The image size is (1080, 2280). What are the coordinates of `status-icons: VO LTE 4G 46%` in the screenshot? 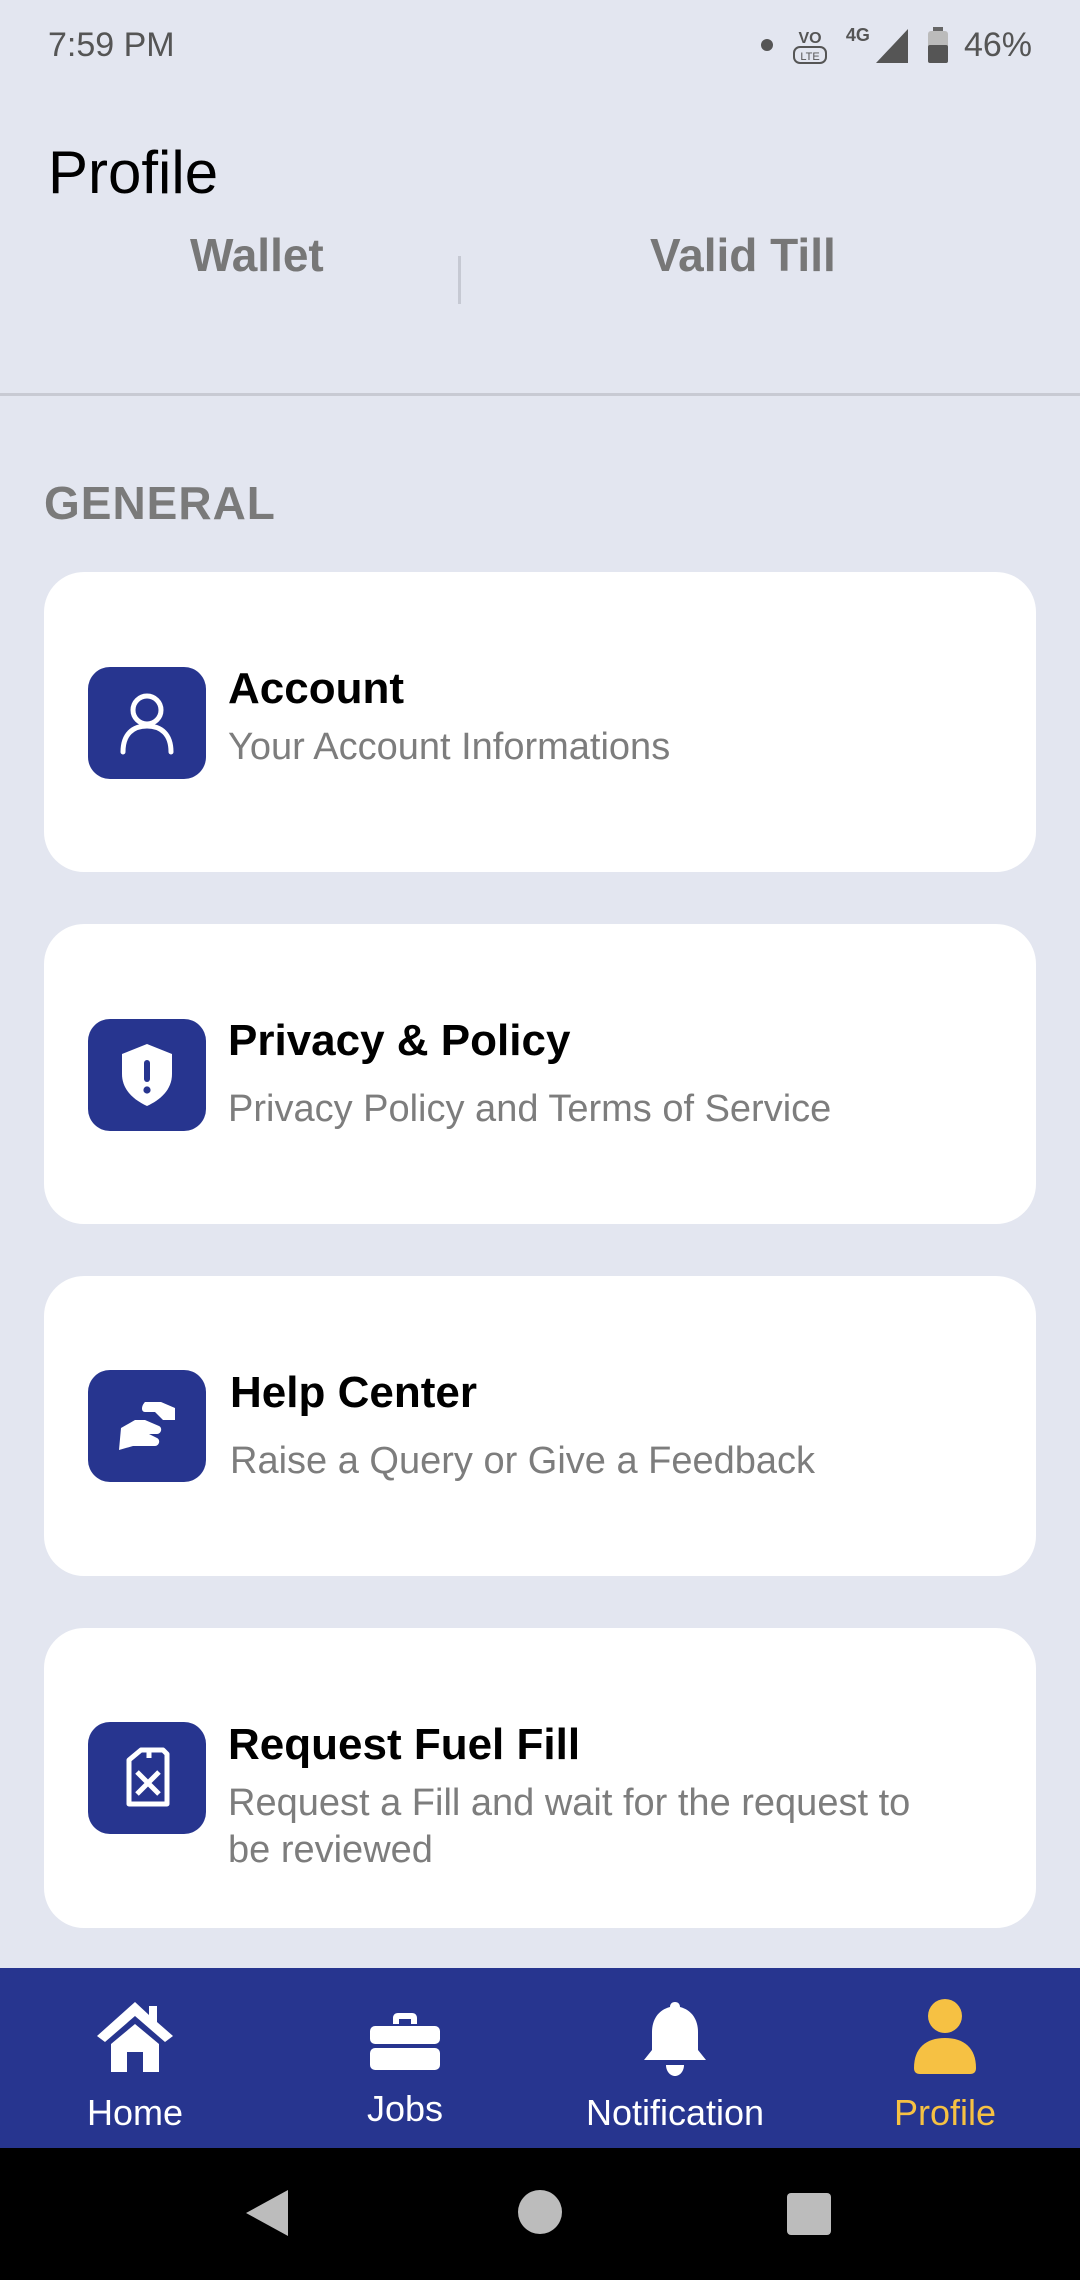 It's located at (896, 45).